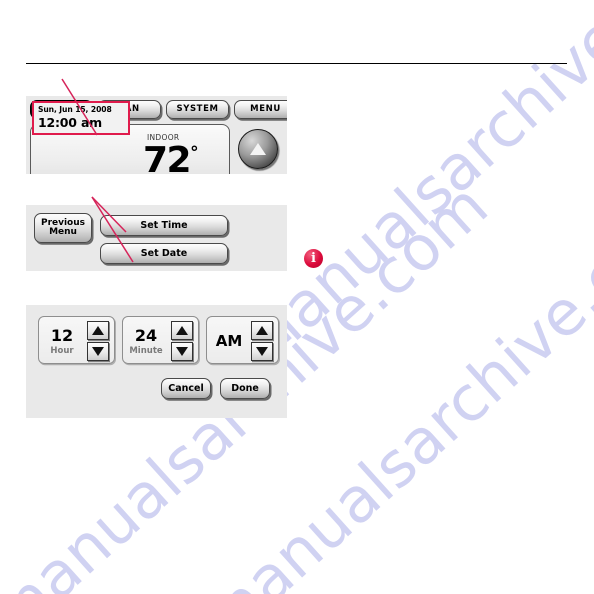 The height and width of the screenshot is (594, 594). I want to click on hour-decrement-button, so click(98, 351).